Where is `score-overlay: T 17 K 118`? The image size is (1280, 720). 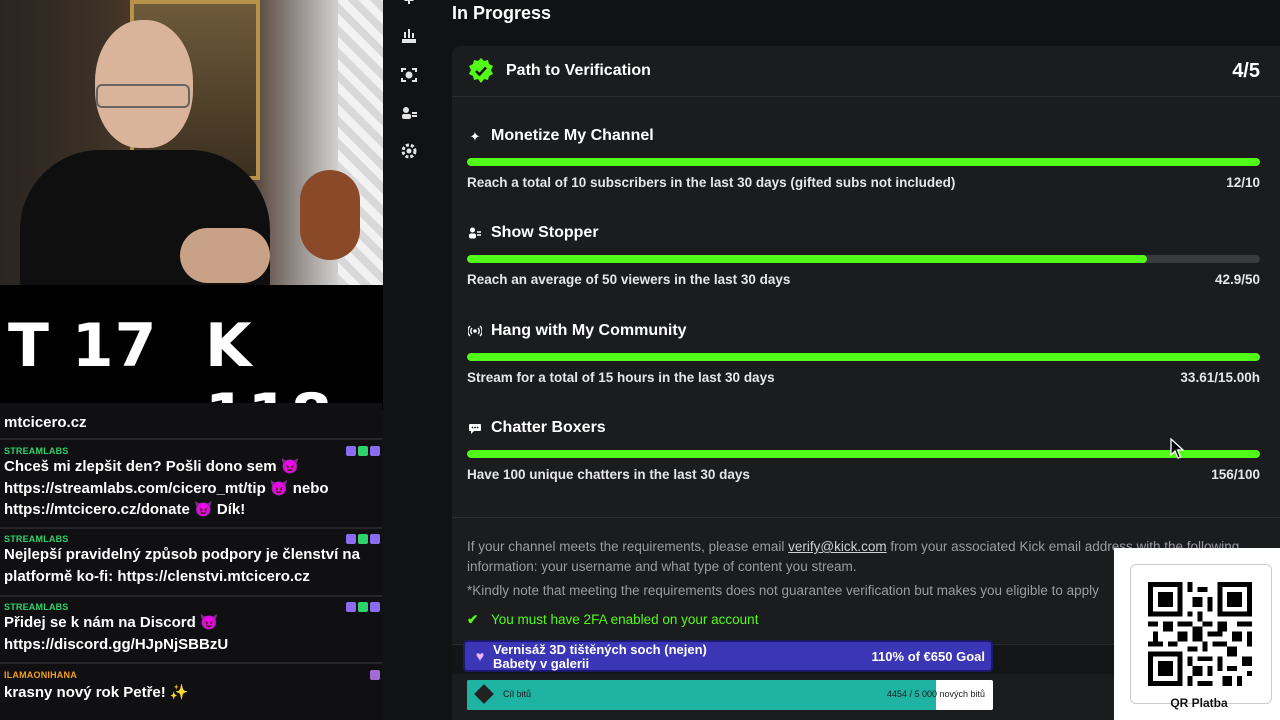 score-overlay: T 17 K 118 is located at coordinates (191, 368).